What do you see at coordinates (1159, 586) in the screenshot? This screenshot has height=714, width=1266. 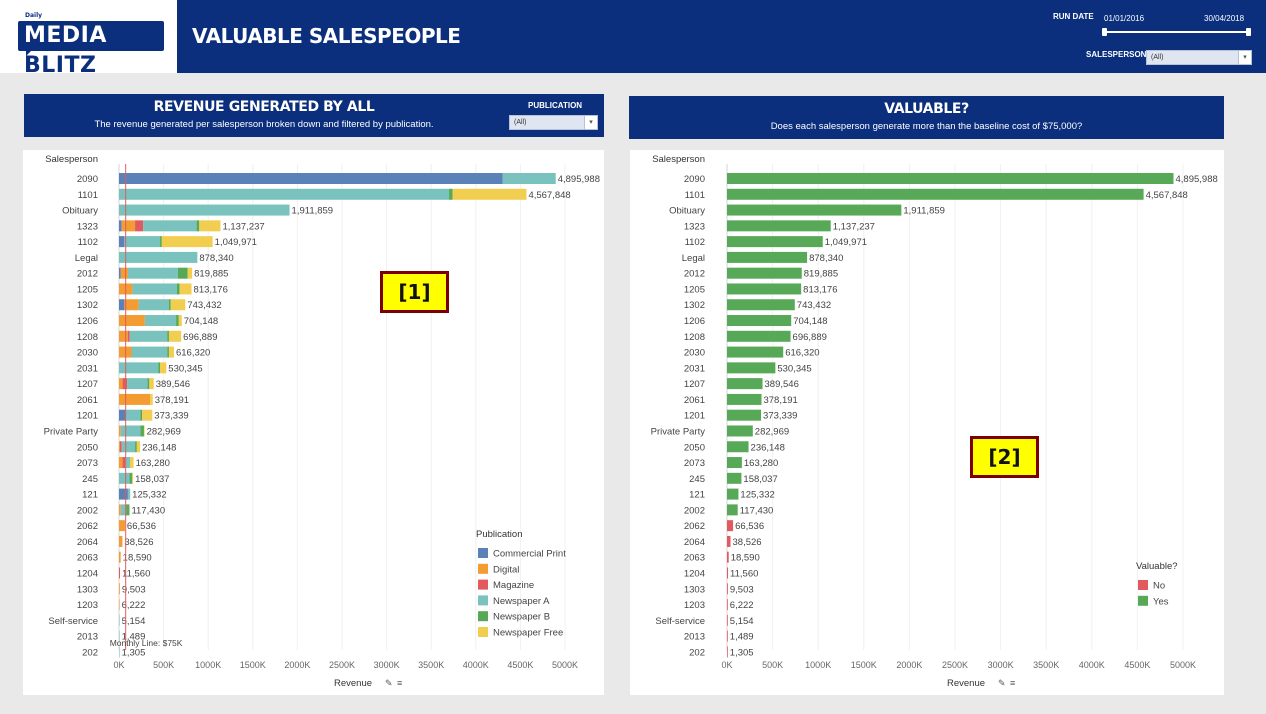 I see `legend-label: No` at bounding box center [1159, 586].